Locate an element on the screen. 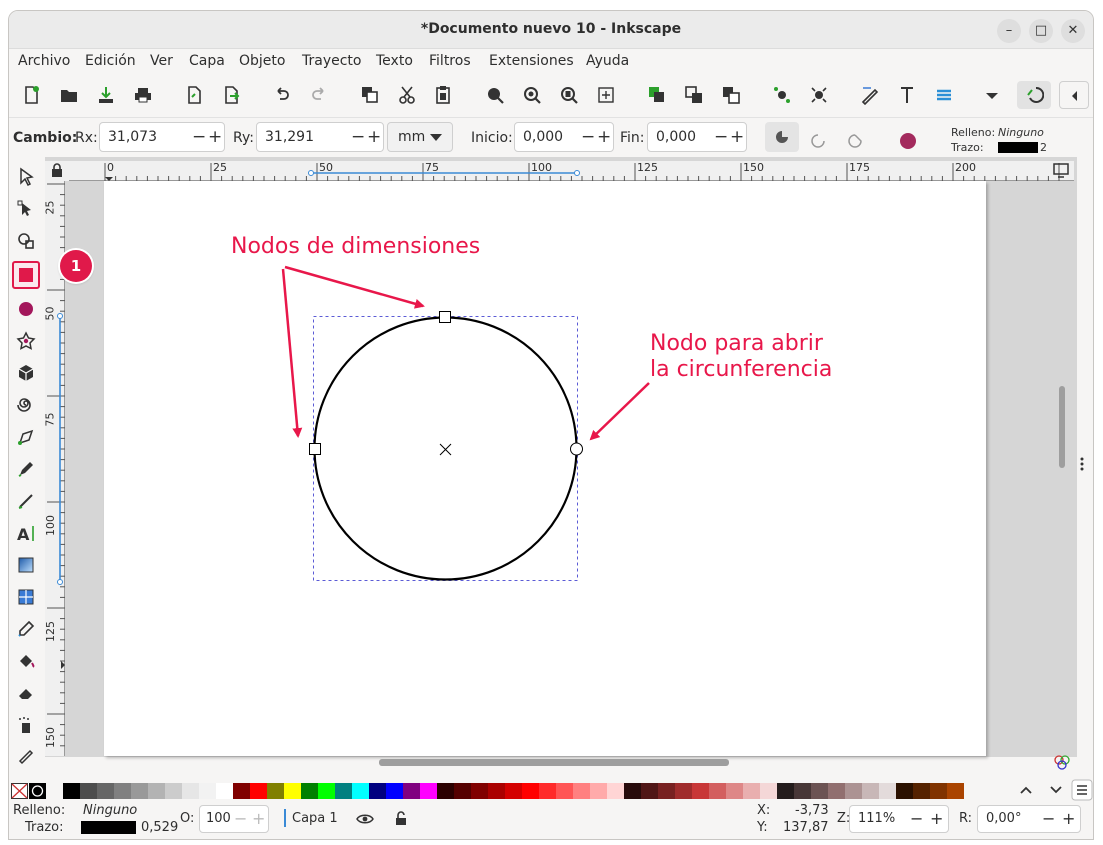 The width and height of the screenshot is (1103, 845). xml-editor-icon is located at coordinates (870, 95).